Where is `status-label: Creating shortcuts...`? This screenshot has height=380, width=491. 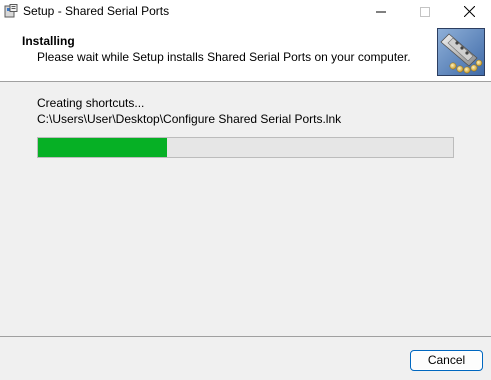 status-label: Creating shortcuts... is located at coordinates (91, 103).